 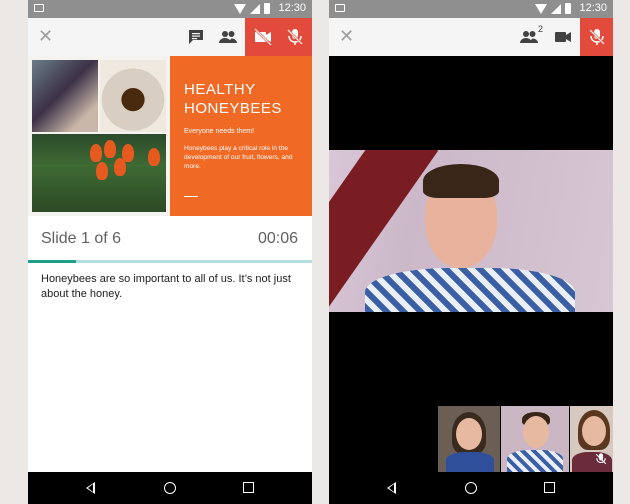 I want to click on grapes-photo, so click(x=65, y=96).